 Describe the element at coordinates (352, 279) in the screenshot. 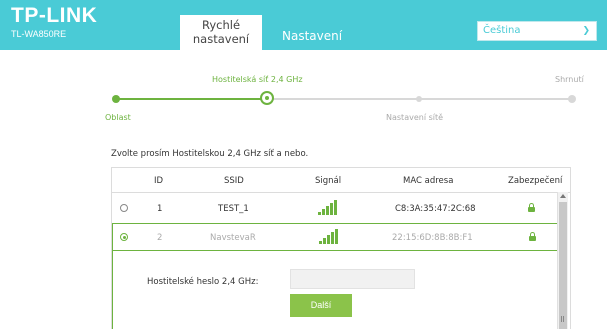

I see `password-input` at that location.